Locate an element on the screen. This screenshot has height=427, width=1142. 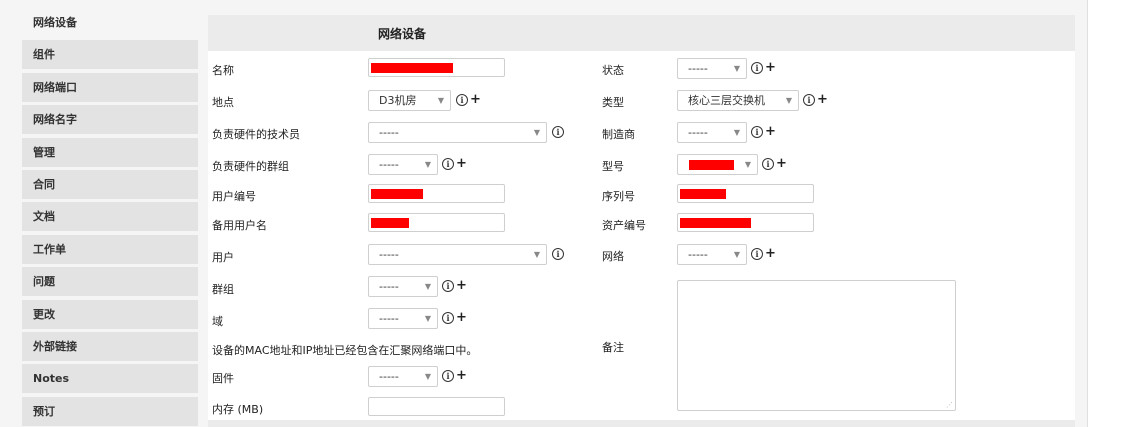
form-footer is located at coordinates (641, 423).